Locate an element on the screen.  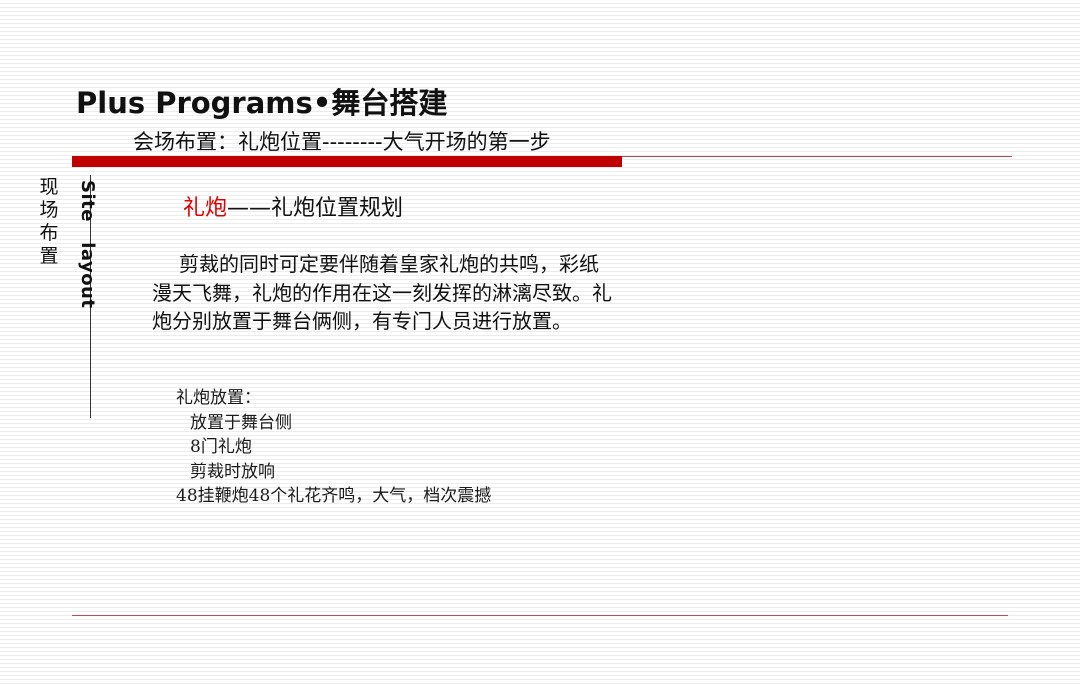
list-item: 48挂鞭炮48个礼花齐鸣，大气，档次震撼 is located at coordinates (334, 496).